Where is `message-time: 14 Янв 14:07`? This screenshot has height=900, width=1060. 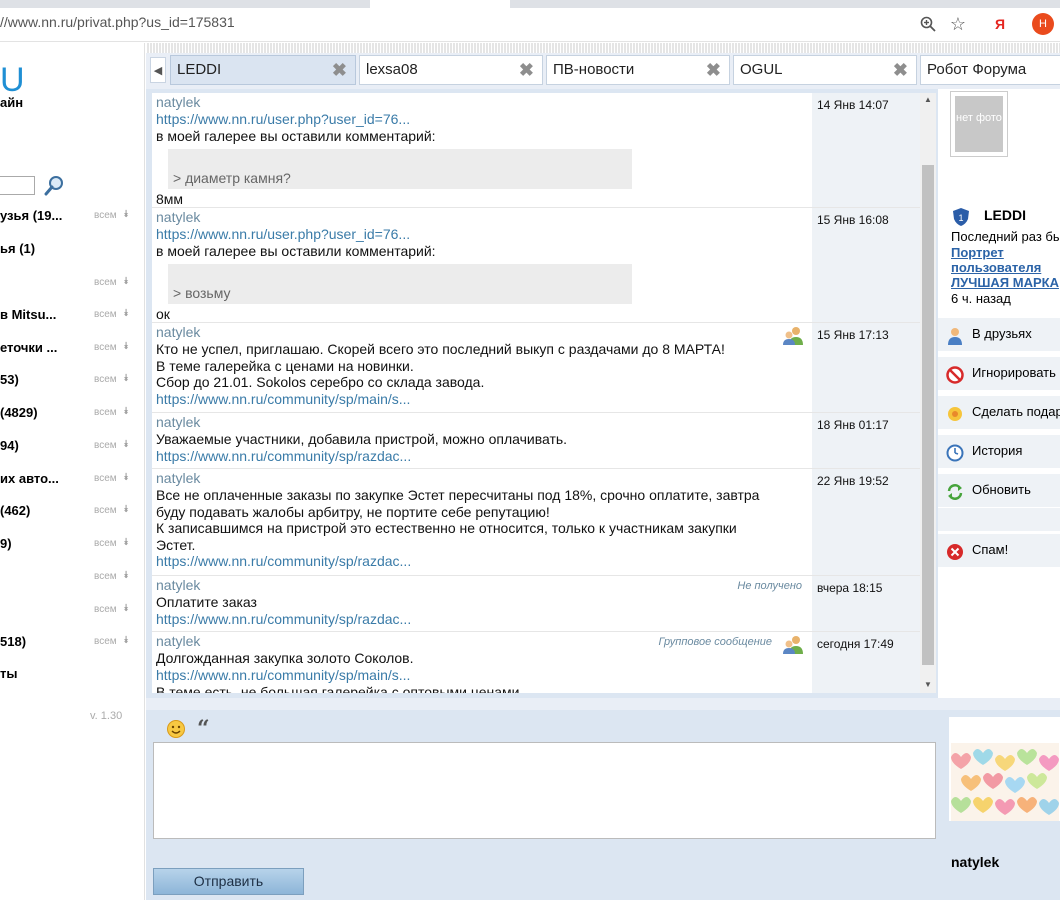
message-time: 14 Янв 14:07 is located at coordinates (874, 150).